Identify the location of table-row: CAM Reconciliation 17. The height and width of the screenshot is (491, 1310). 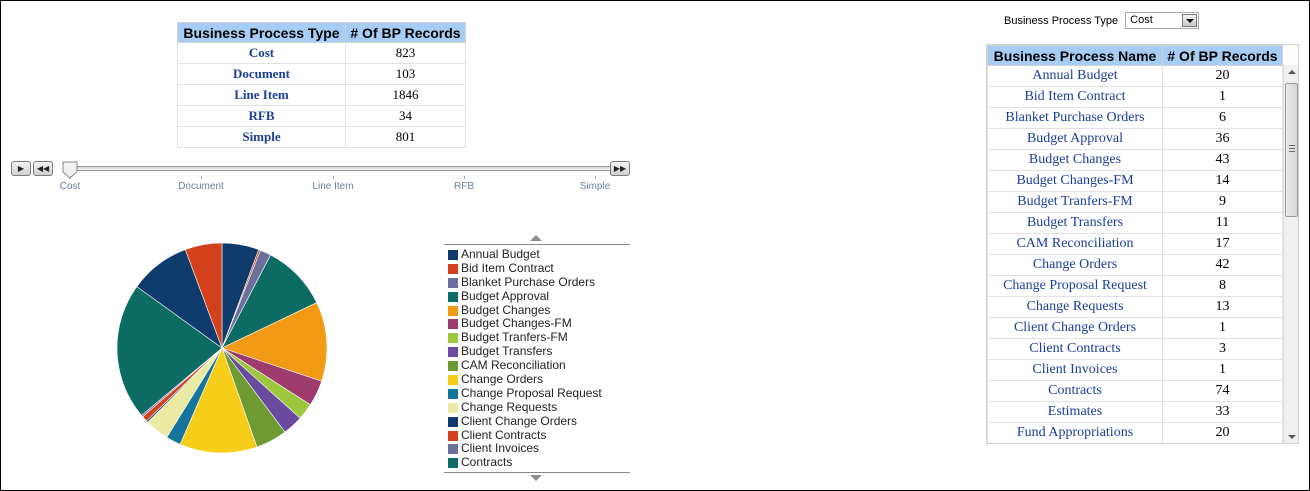
(1135, 244).